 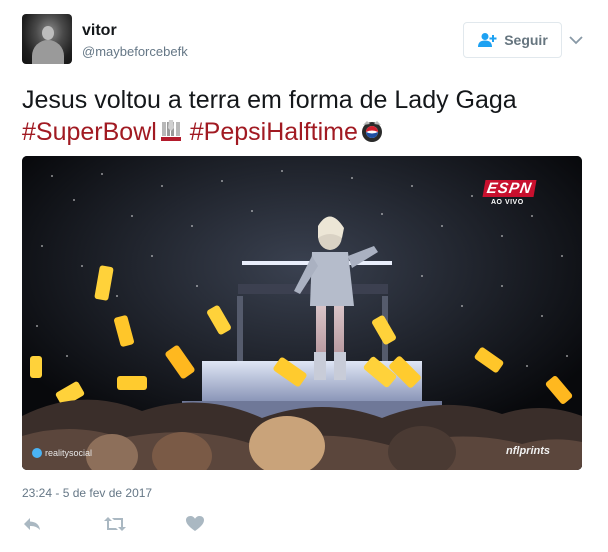 I want to click on watermark-left-text: realitysocial, so click(x=69, y=453).